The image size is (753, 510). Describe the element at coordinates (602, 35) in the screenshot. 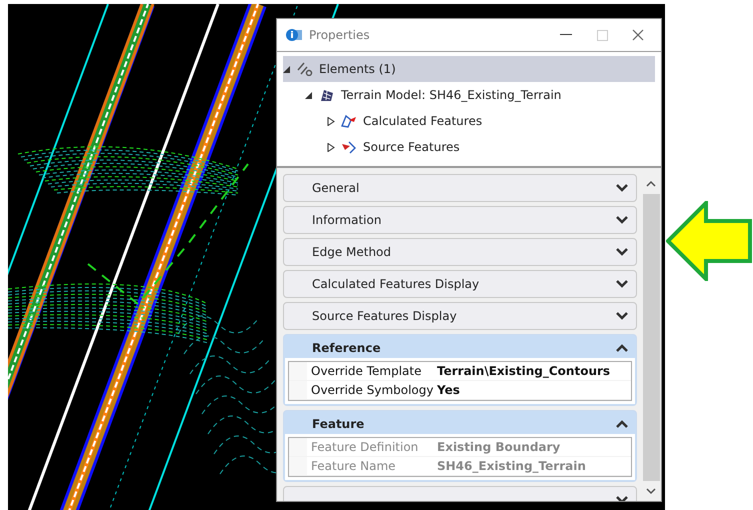

I see `maximize-icon` at that location.